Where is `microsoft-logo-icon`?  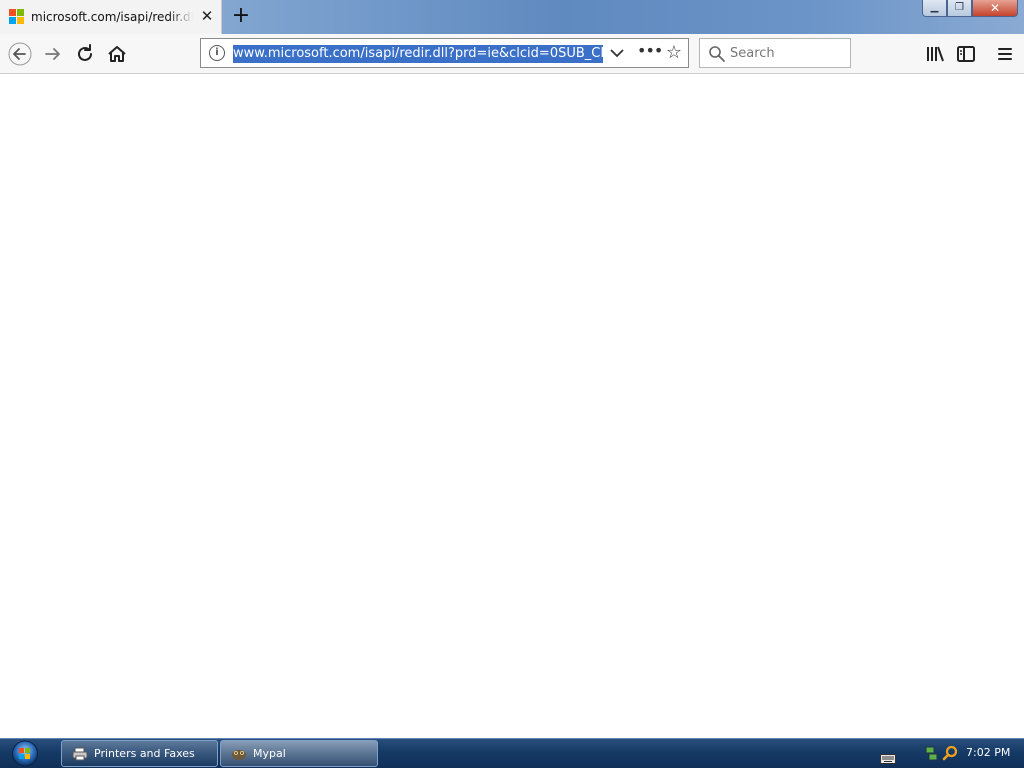 microsoft-logo-icon is located at coordinates (16, 16).